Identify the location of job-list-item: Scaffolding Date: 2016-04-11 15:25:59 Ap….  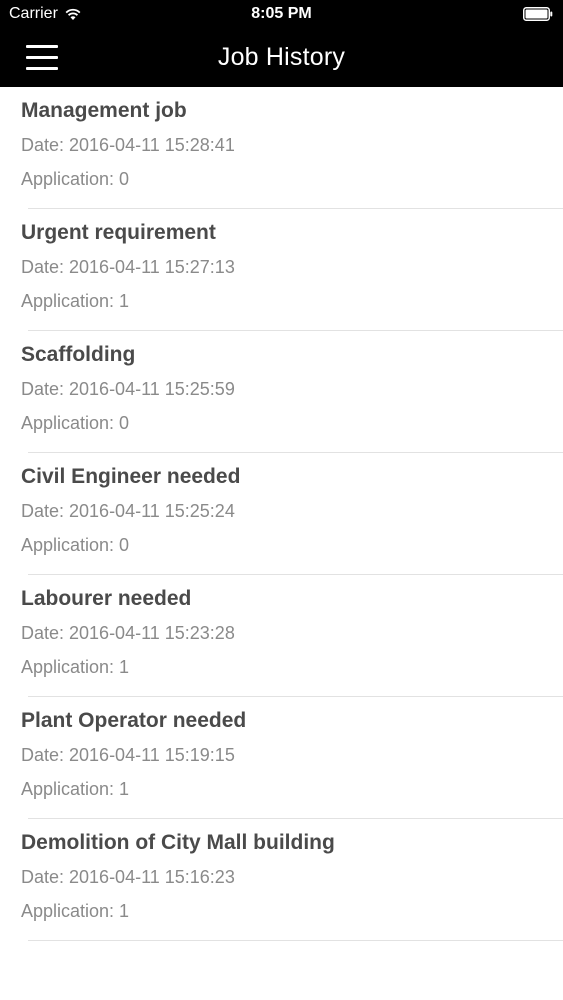
(281, 392).